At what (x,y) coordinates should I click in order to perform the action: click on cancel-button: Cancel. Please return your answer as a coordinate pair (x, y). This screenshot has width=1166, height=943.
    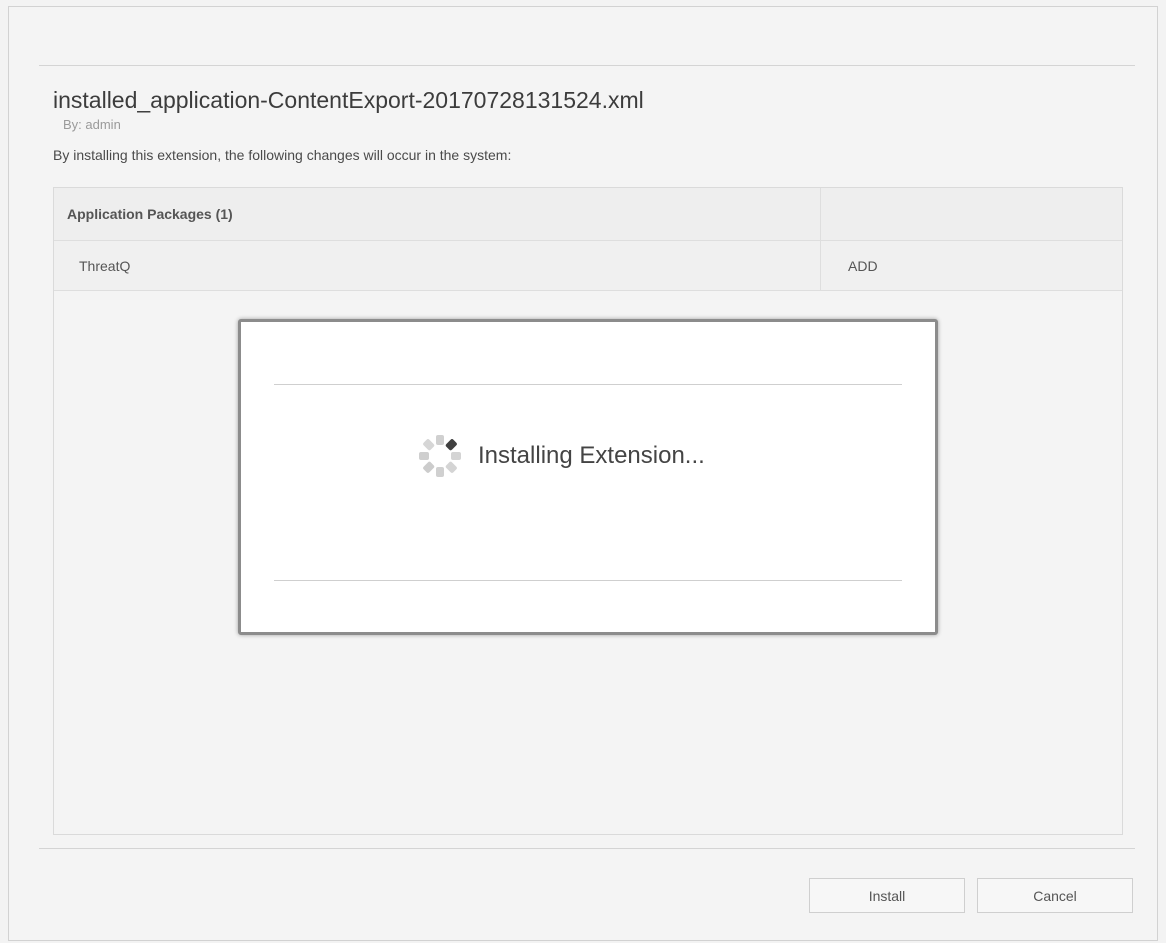
    Looking at the image, I should click on (1055, 895).